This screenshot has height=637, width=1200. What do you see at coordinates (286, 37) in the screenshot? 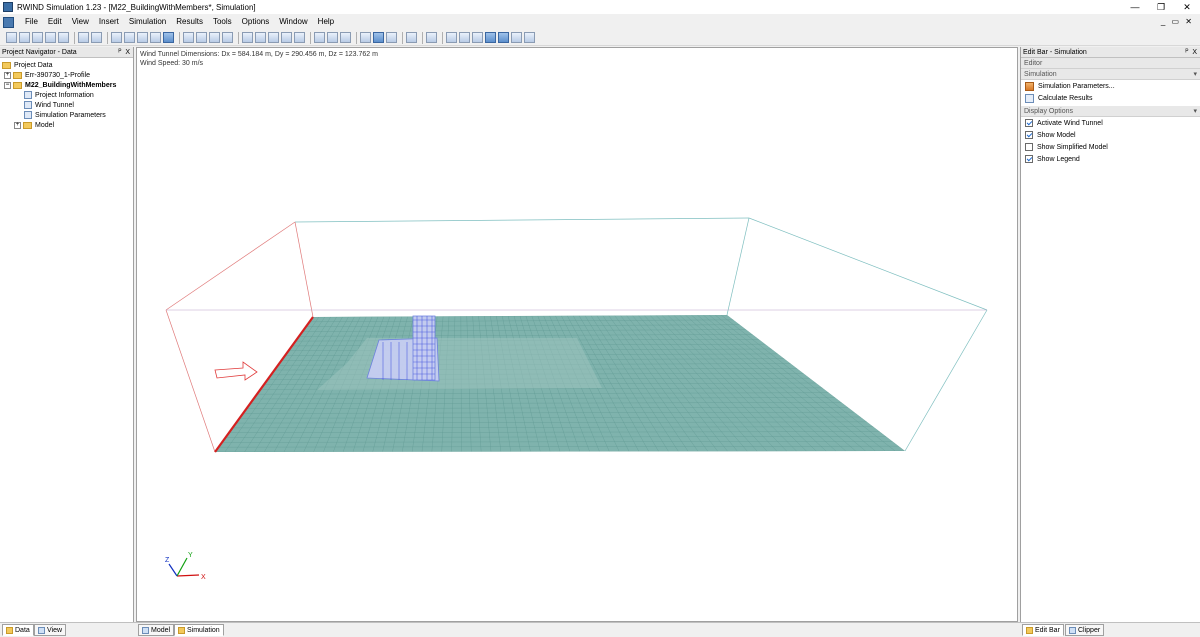
I see `view-top-icon` at bounding box center [286, 37].